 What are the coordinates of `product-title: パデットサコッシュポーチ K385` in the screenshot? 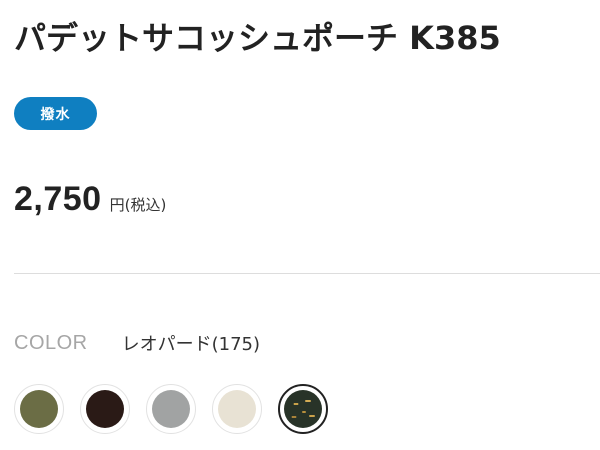 It's located at (257, 38).